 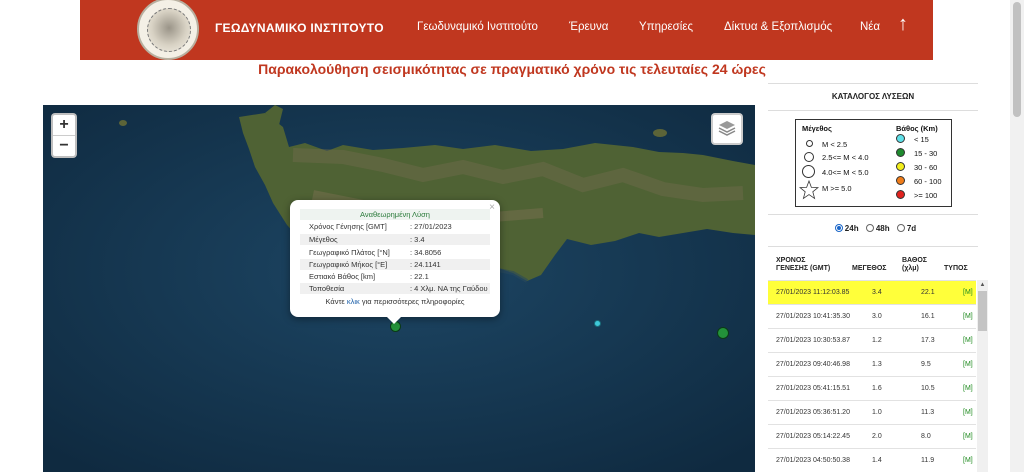 What do you see at coordinates (813, 316) in the screenshot?
I see `cell-time: 27/01/2023 10:41:35.30` at bounding box center [813, 316].